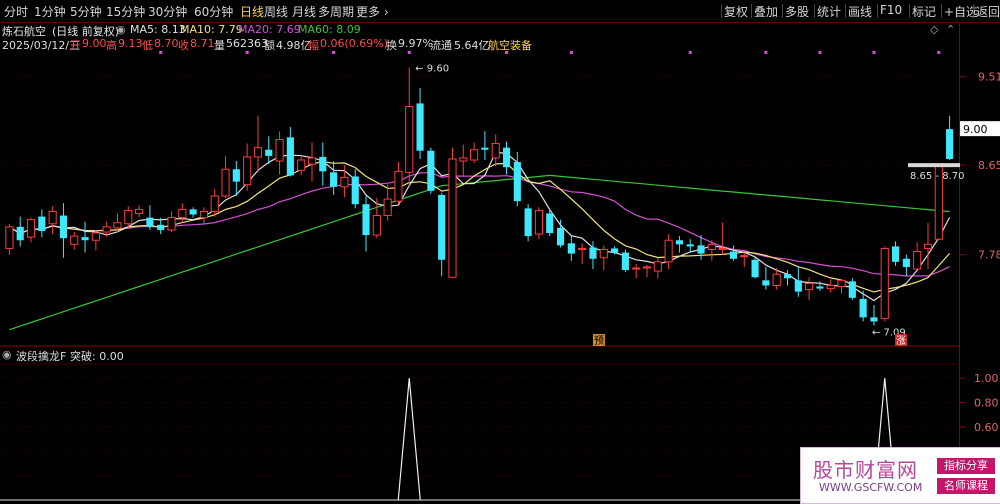  I want to click on tab-6: 日线, so click(252, 11).